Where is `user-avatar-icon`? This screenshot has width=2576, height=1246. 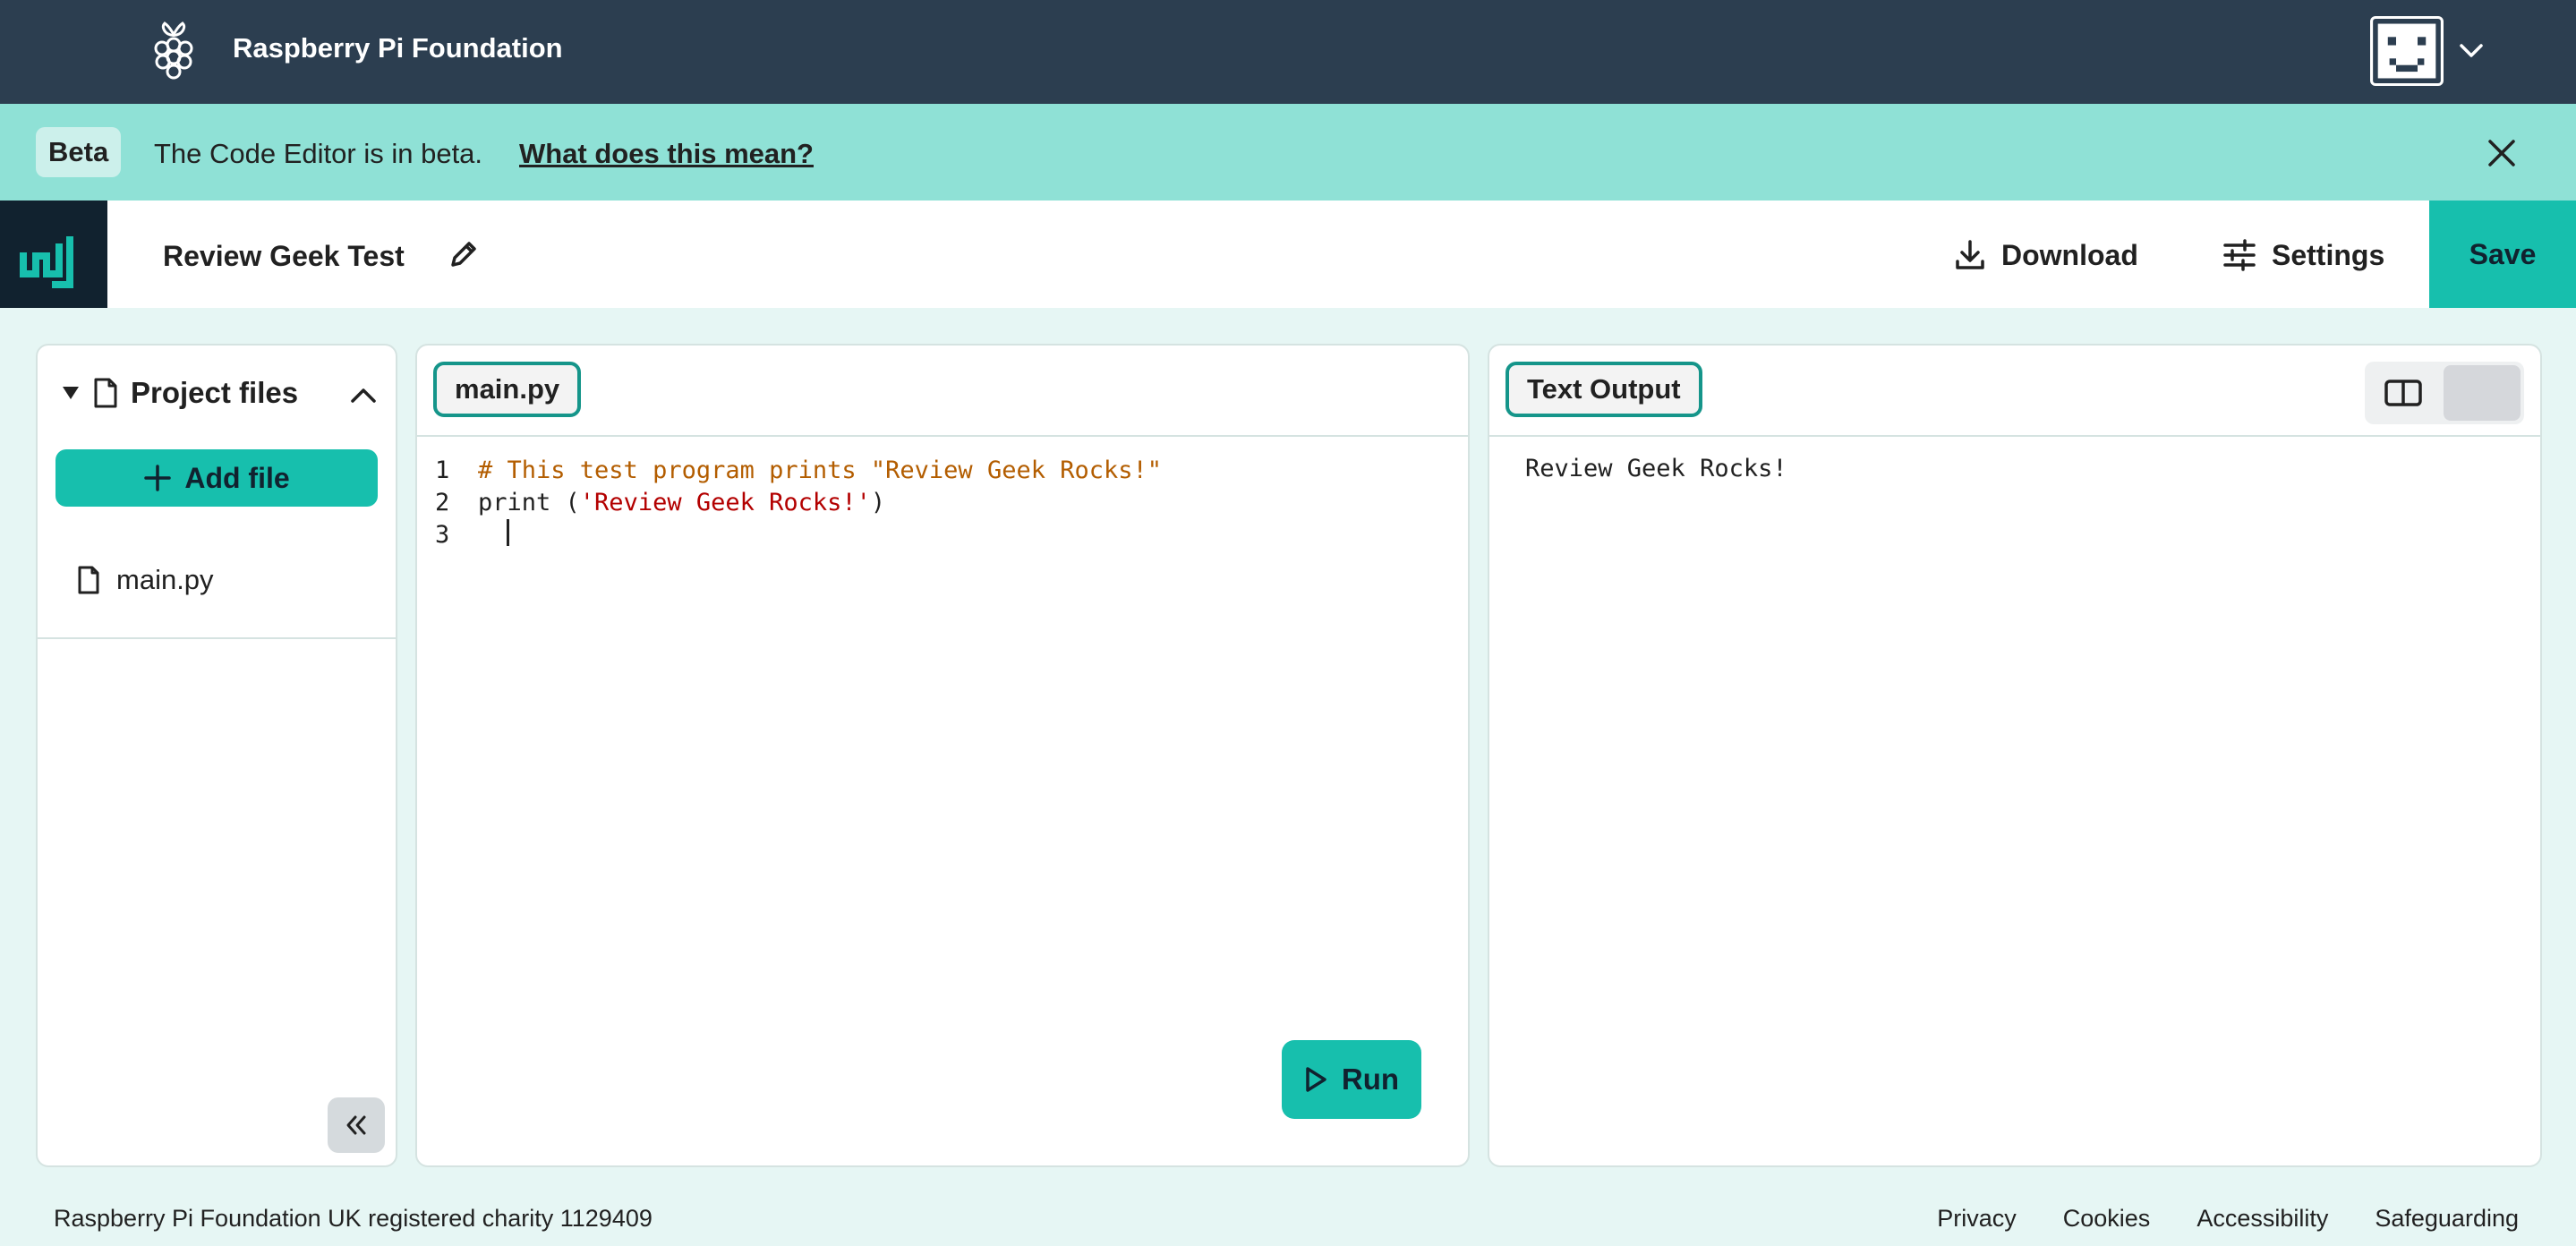 user-avatar-icon is located at coordinates (2407, 51).